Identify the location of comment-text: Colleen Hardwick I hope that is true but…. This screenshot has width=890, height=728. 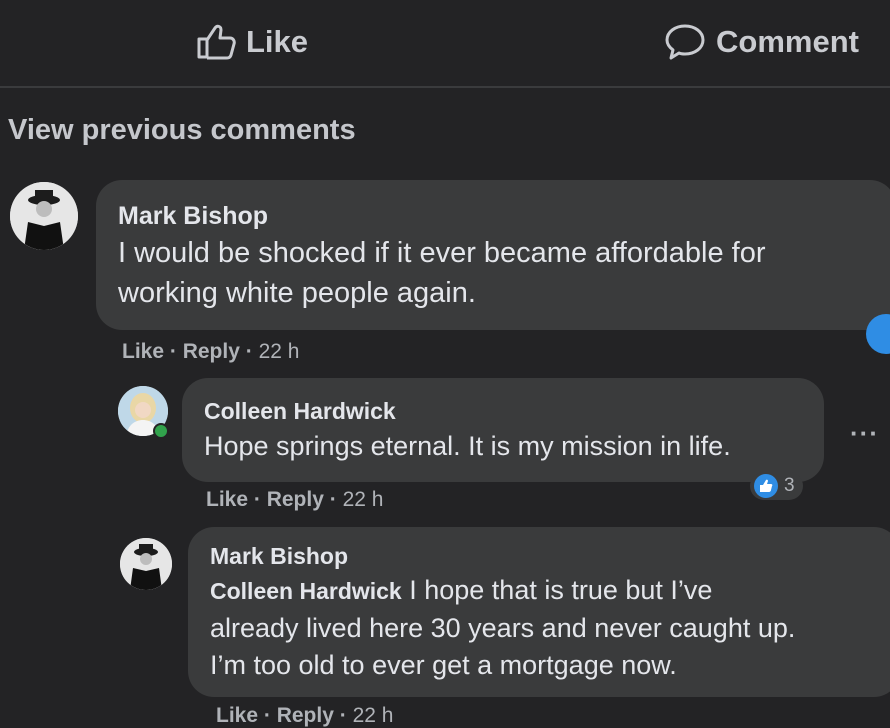
(544, 628).